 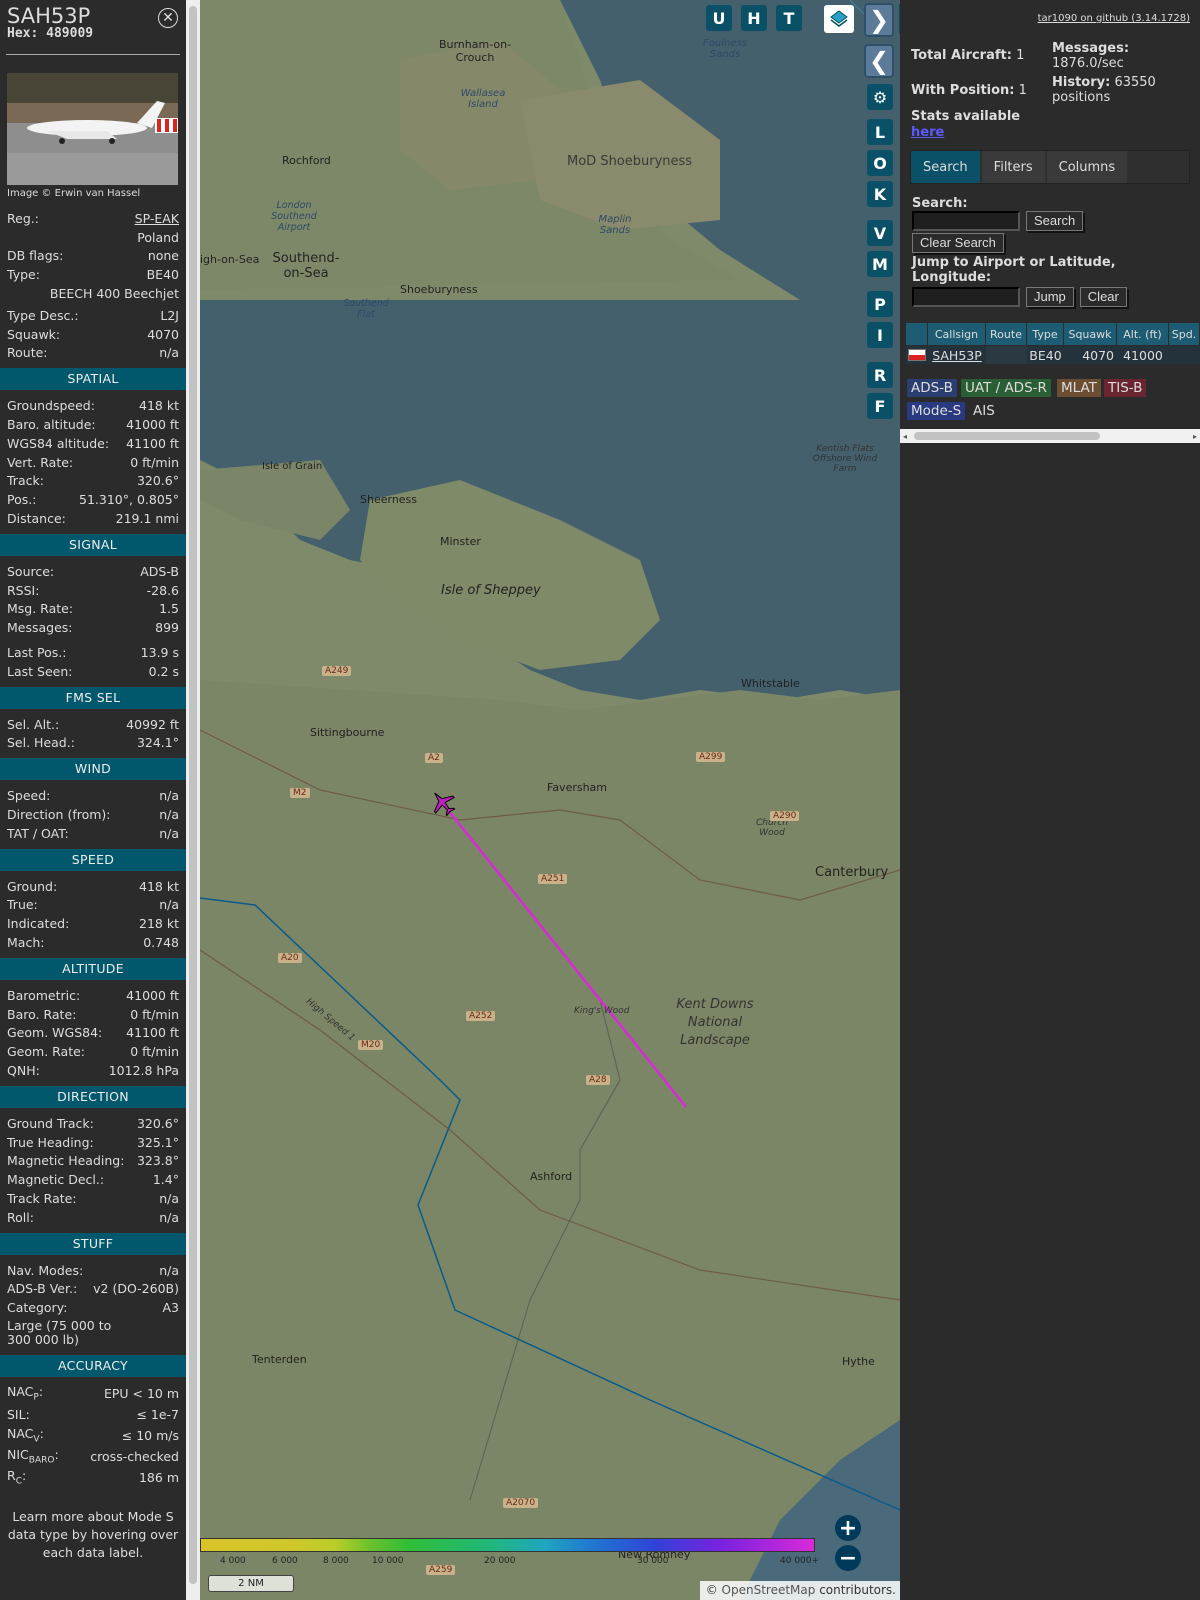 I want to click on toggle-v-button: V, so click(x=880, y=233).